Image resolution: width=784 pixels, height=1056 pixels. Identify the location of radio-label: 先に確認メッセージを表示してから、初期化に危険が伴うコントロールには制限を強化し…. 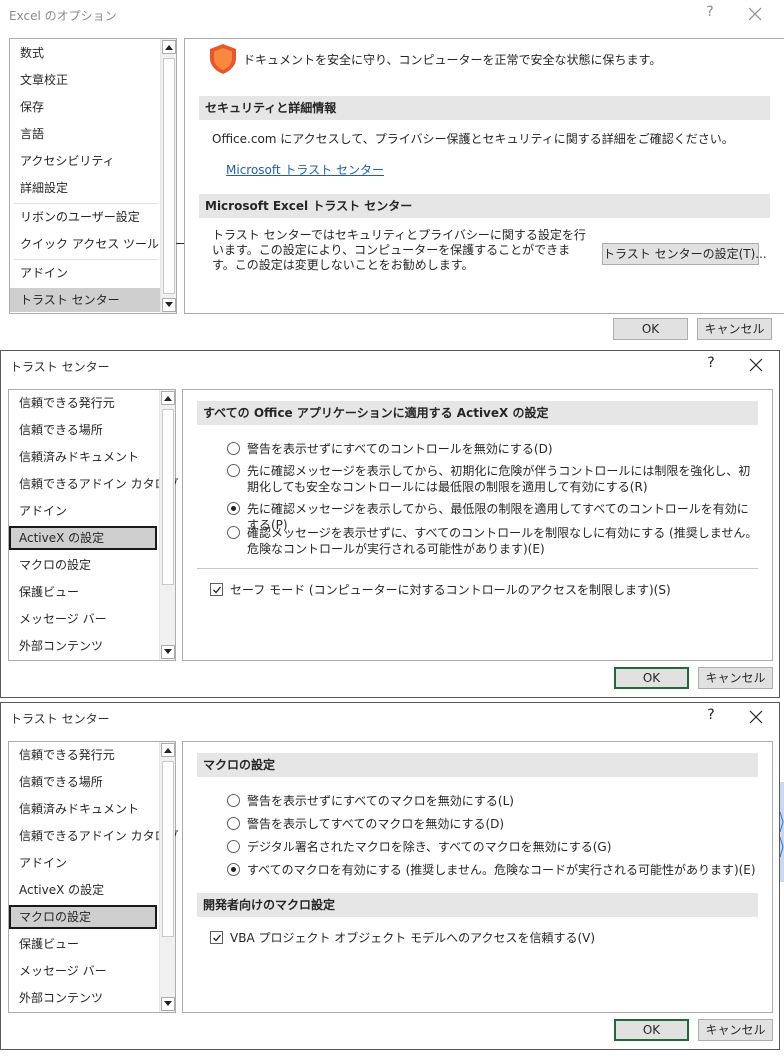
(499, 479).